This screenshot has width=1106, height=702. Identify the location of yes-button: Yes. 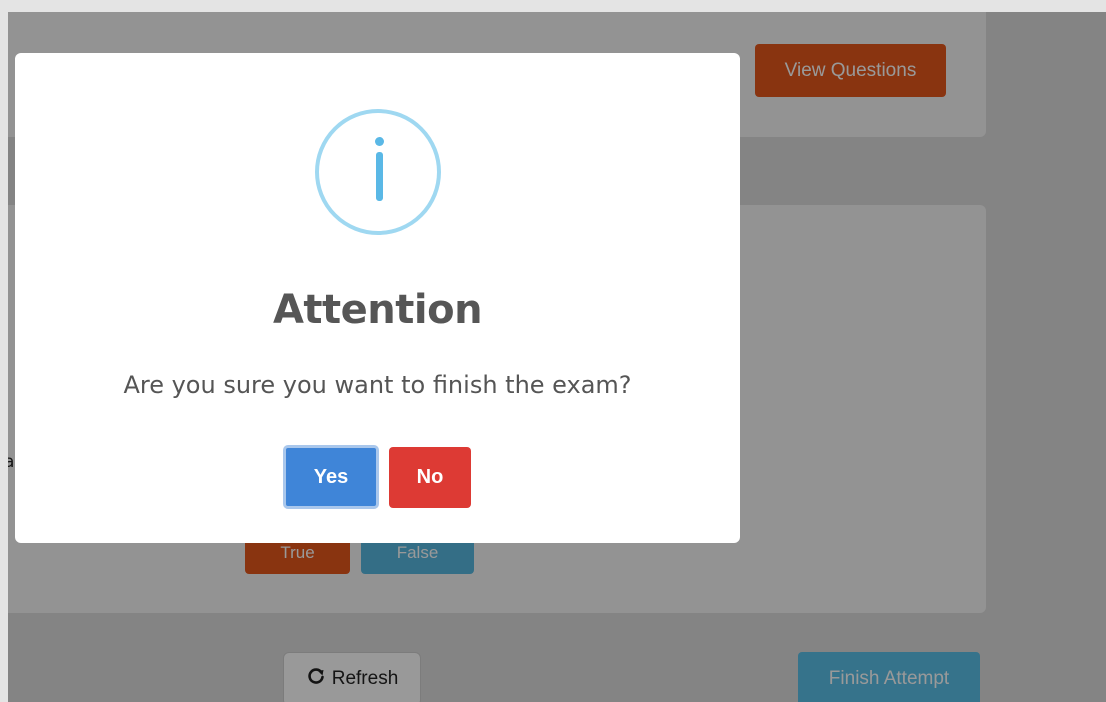
(331, 477).